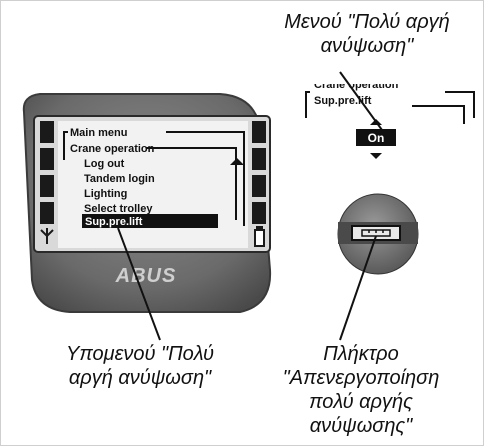  I want to click on callout-menu: Μενού "Πολύ αργή ανύψωση", so click(367, 34).